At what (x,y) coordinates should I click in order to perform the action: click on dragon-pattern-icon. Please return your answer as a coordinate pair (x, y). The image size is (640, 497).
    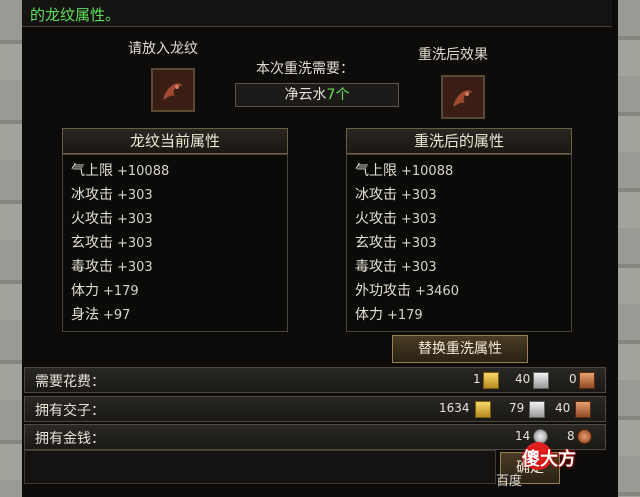
    Looking at the image, I should click on (173, 90).